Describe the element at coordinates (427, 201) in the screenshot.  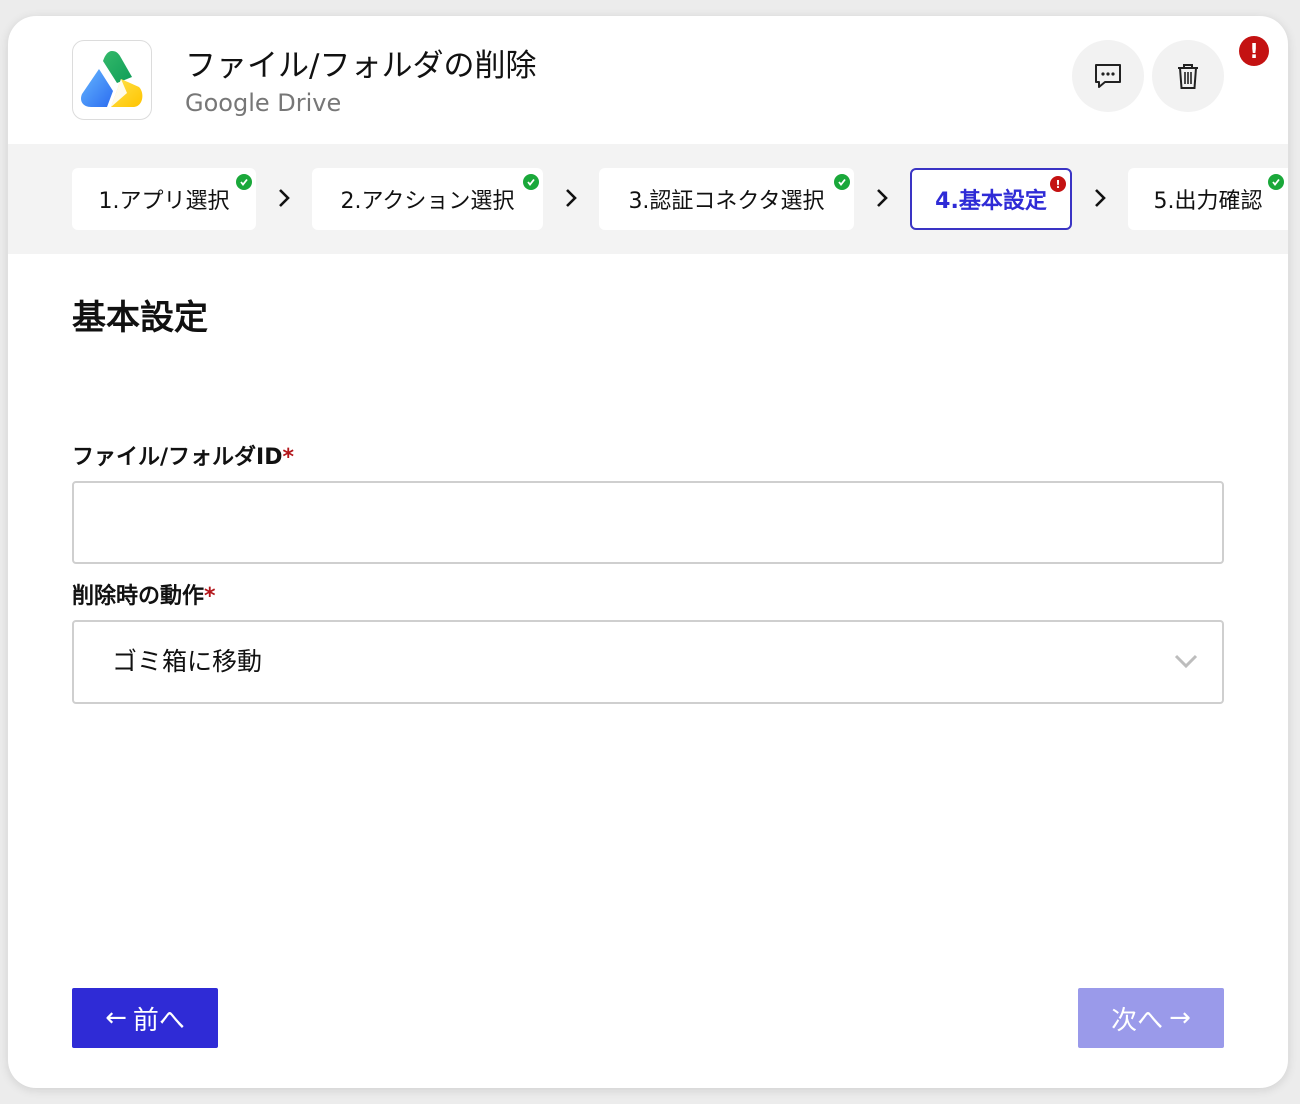
I see `step-label: 2.アクション選択` at that location.